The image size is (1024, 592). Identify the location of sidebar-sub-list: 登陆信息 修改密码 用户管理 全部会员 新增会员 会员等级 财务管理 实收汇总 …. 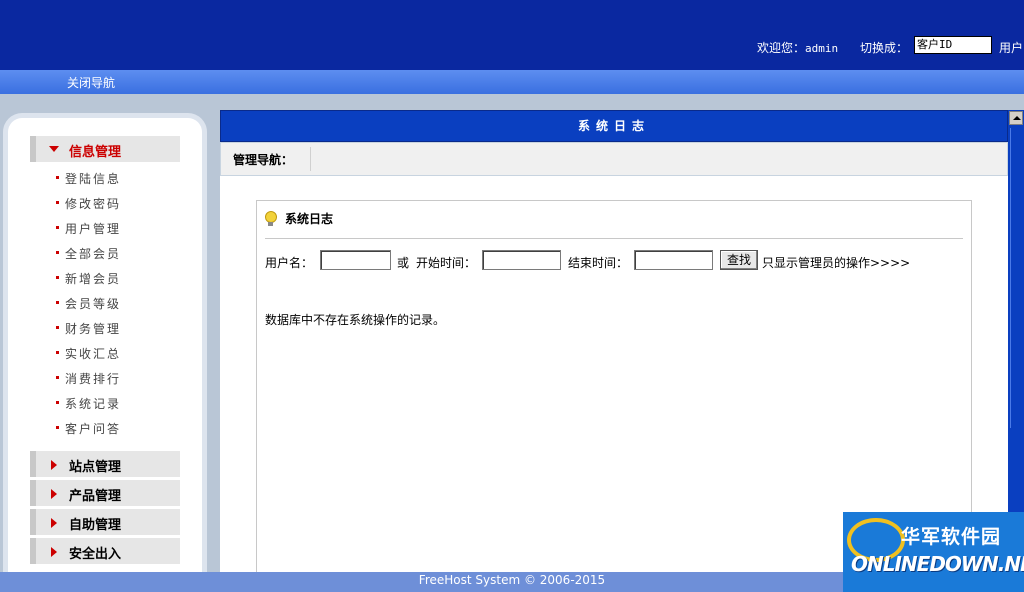
(105, 307).